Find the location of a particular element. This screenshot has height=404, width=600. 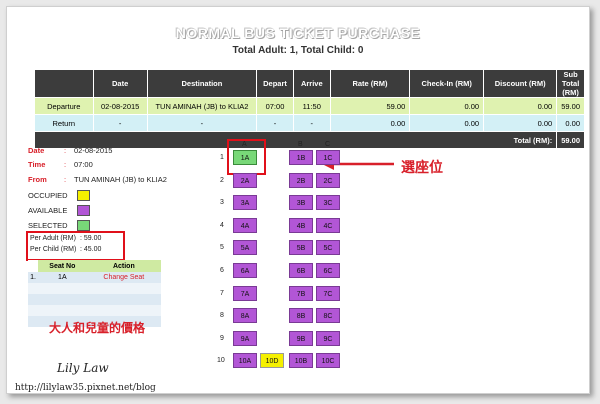

cell-arrive: - is located at coordinates (311, 123).